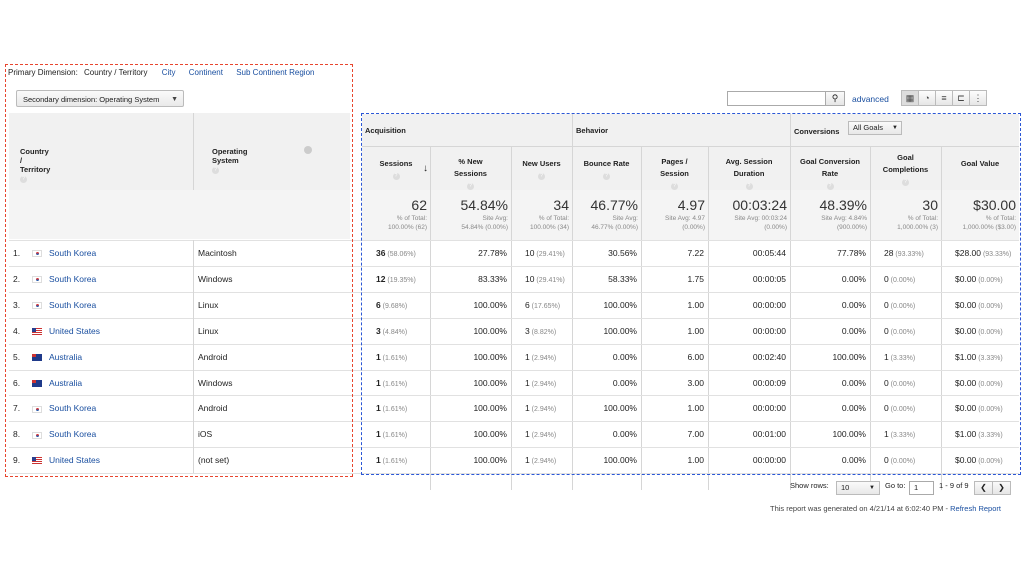 The image size is (1024, 576). Describe the element at coordinates (921, 488) in the screenshot. I see `goto-input: 1` at that location.